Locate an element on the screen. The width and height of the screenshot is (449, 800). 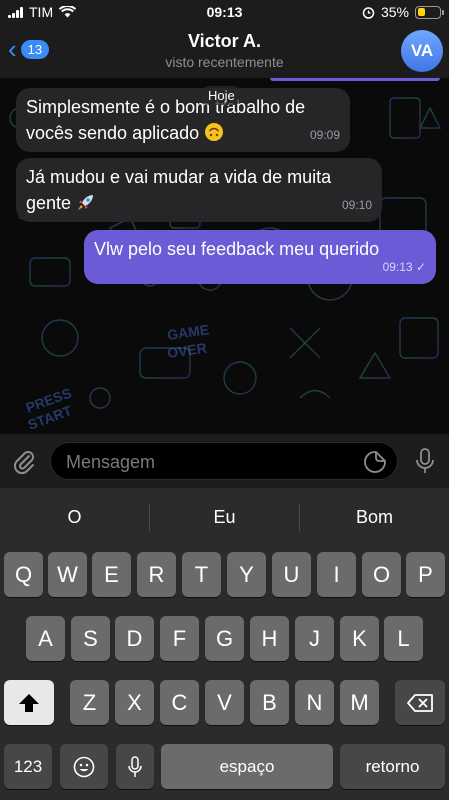
numbers-key: 123 is located at coordinates (28, 766).